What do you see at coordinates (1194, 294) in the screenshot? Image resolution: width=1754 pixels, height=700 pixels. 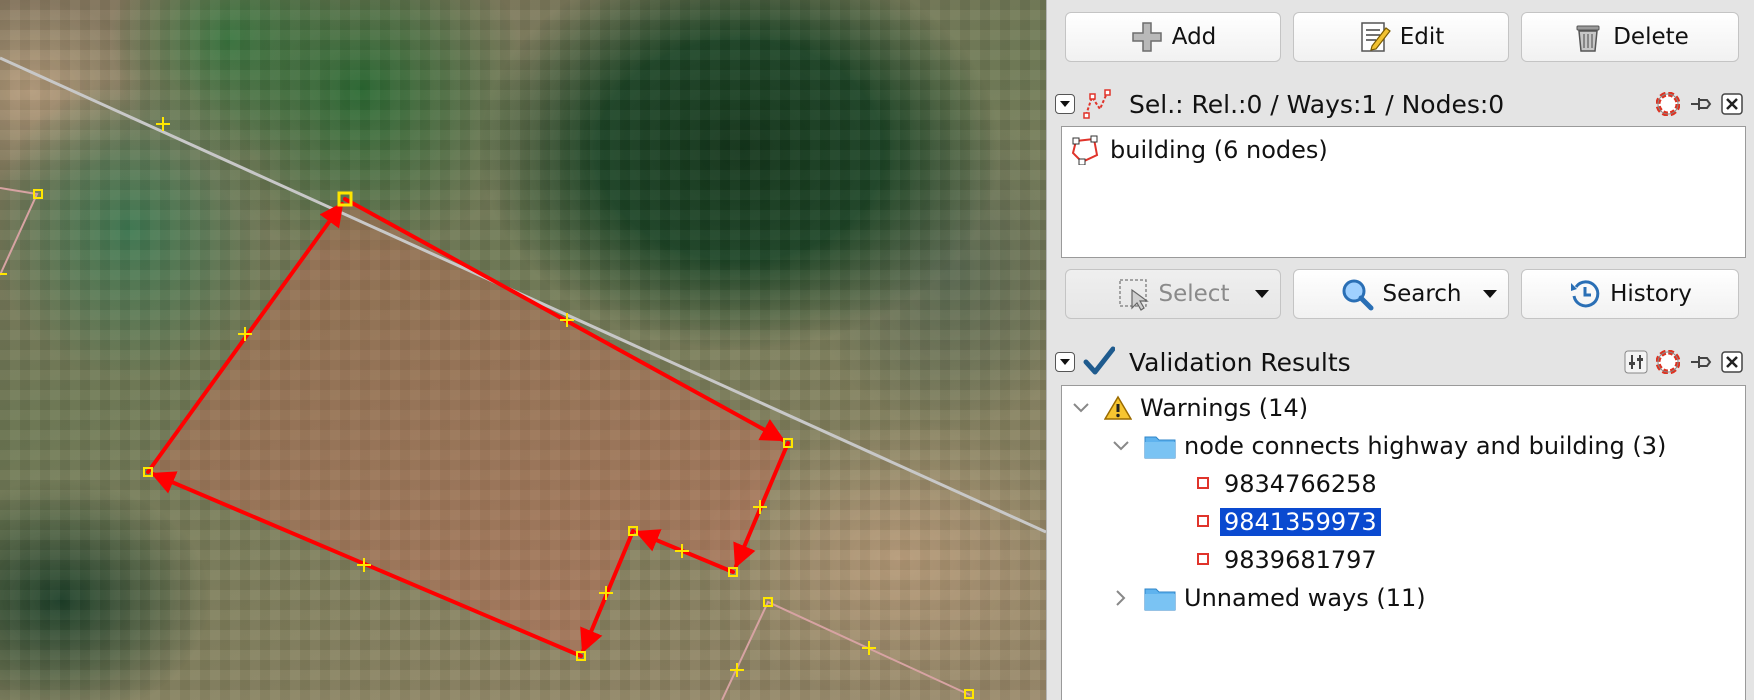 I see `select-button-label: Select` at bounding box center [1194, 294].